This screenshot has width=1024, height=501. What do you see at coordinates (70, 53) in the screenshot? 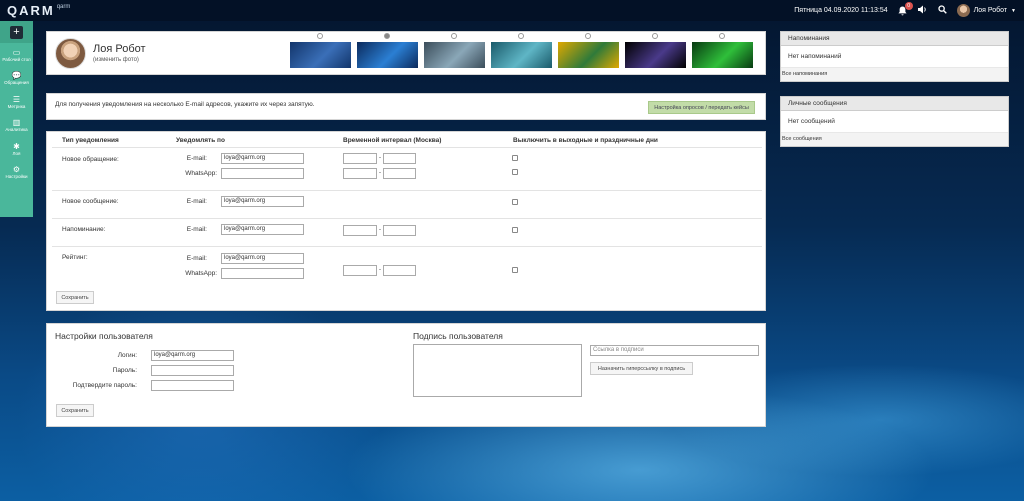
I see `avatar` at bounding box center [70, 53].